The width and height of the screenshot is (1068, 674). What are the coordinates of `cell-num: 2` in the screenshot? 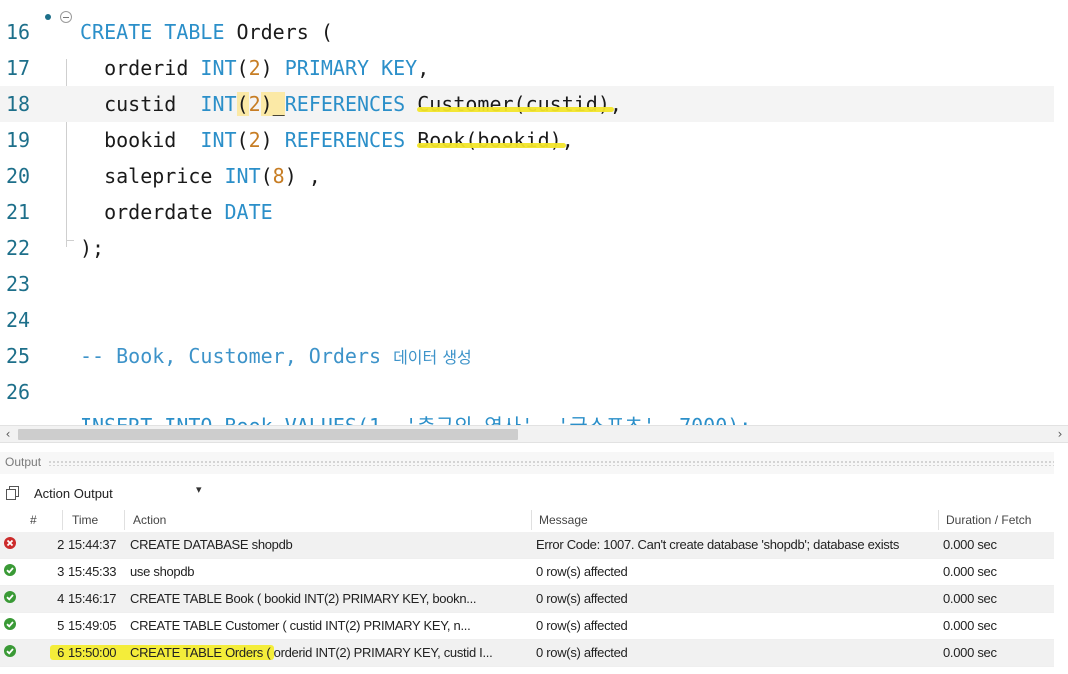 It's located at (60, 544).